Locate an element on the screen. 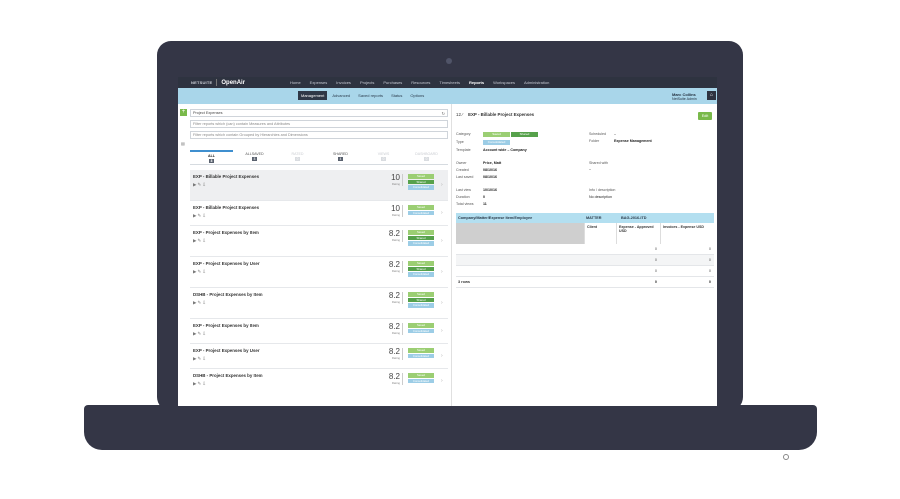 This screenshot has height=499, width=900. nav-item-workspaces: Workspaces is located at coordinates (504, 82).